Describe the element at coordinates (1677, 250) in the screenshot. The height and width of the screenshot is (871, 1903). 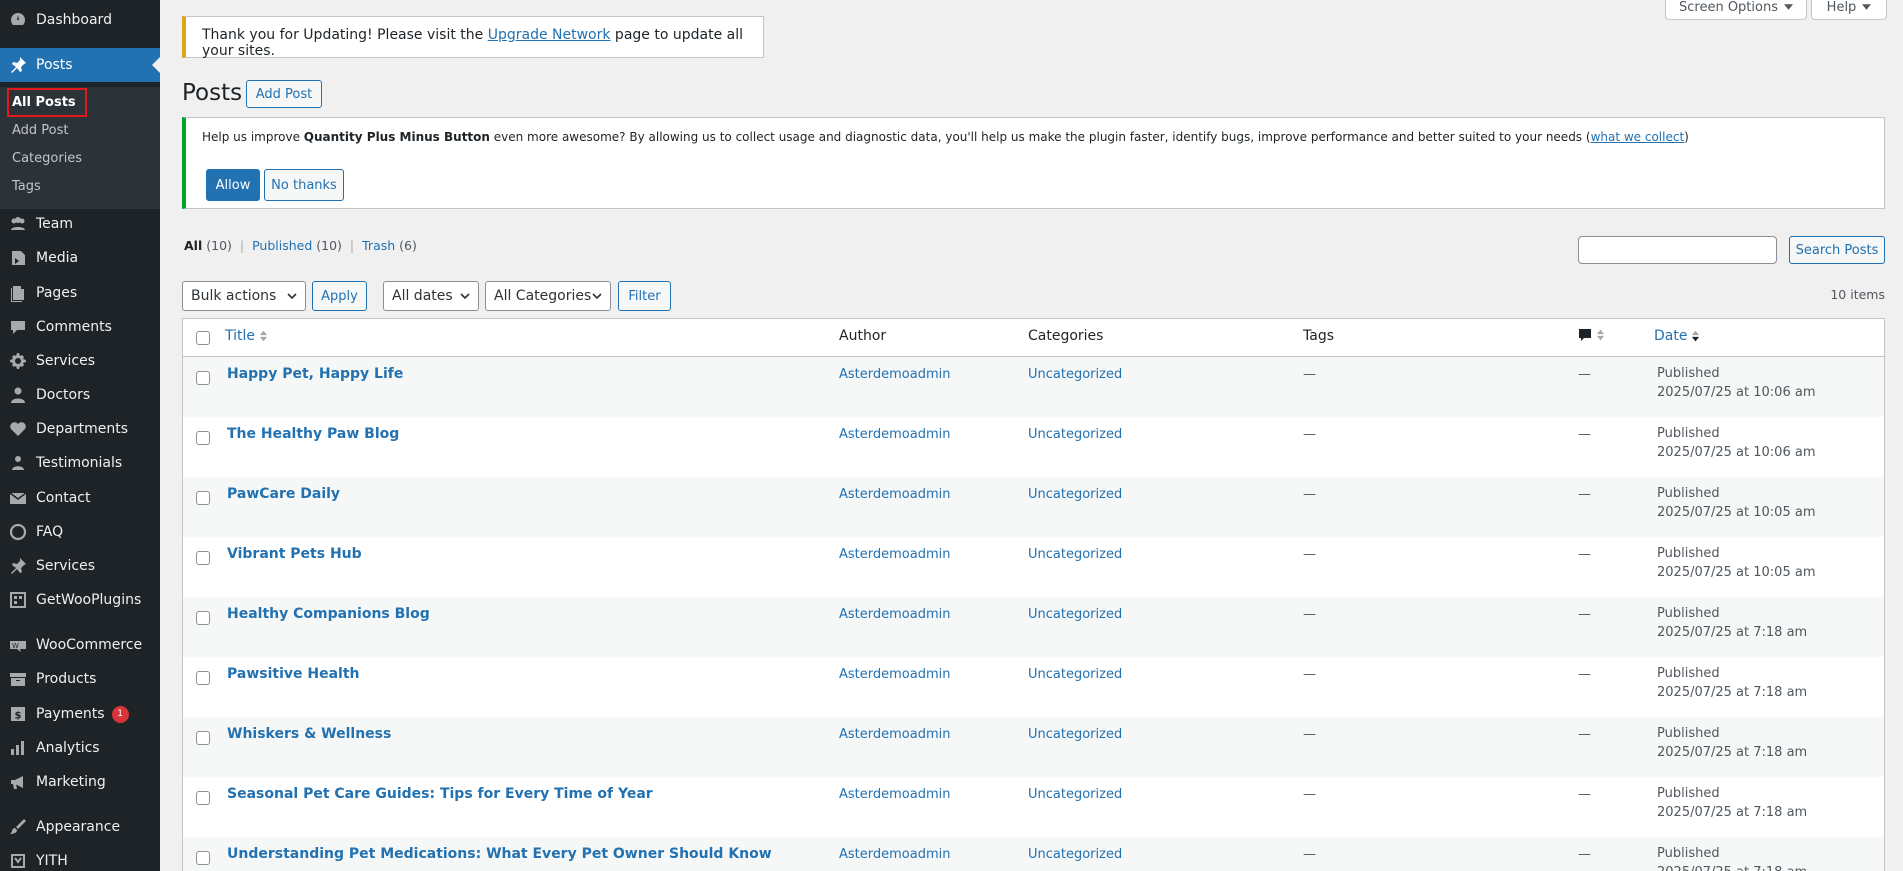
I see `search-input` at that location.